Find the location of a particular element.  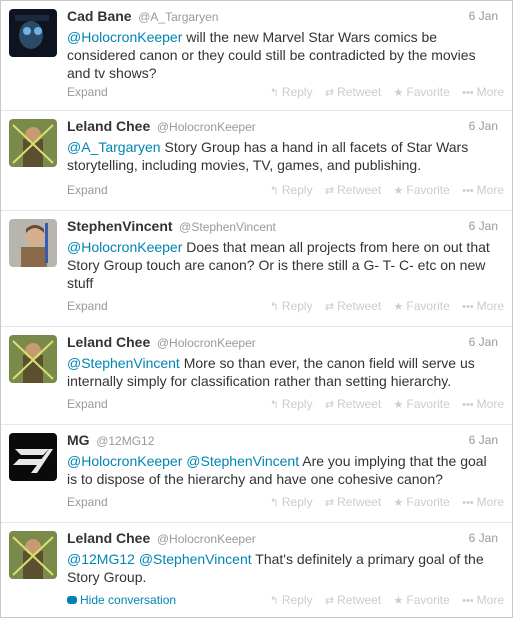

user-handle: @StephenVincent is located at coordinates (227, 227).